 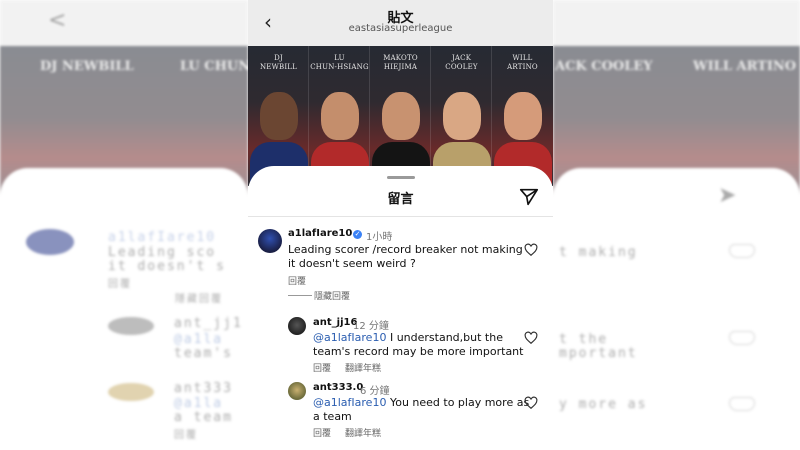 What do you see at coordinates (203, 388) in the screenshot?
I see `blurred-text: ant333` at bounding box center [203, 388].